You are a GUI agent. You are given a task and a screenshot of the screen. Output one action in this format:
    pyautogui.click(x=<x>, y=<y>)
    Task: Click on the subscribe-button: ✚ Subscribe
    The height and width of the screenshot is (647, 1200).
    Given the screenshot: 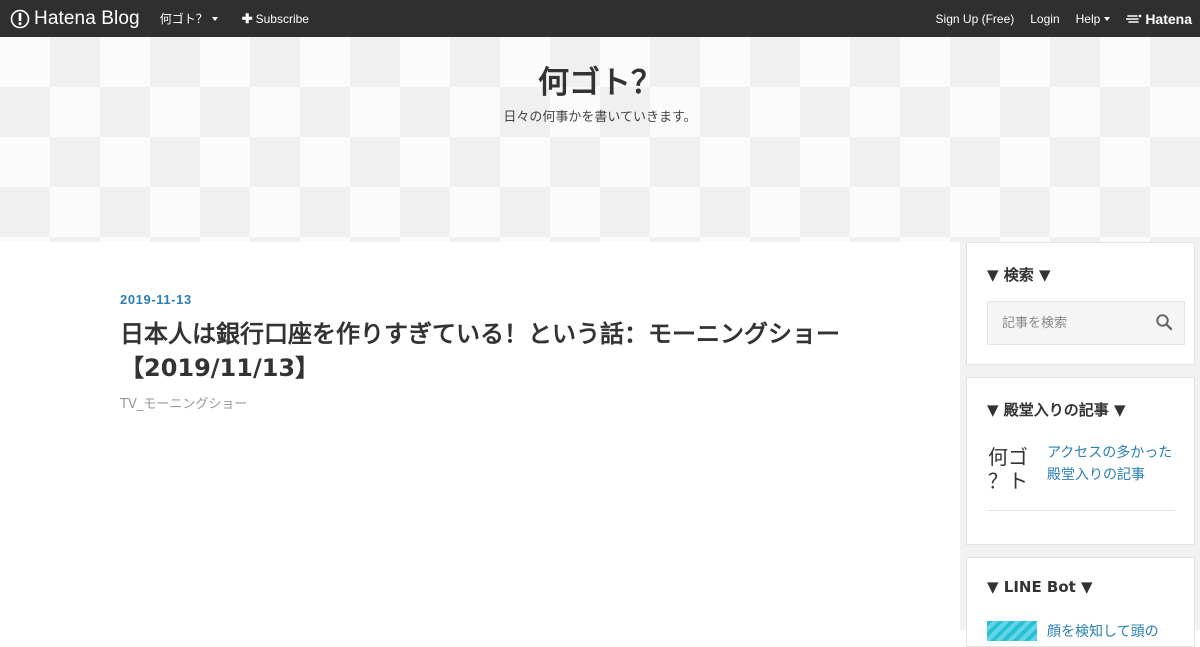 What is the action you would take?
    pyautogui.click(x=275, y=19)
    